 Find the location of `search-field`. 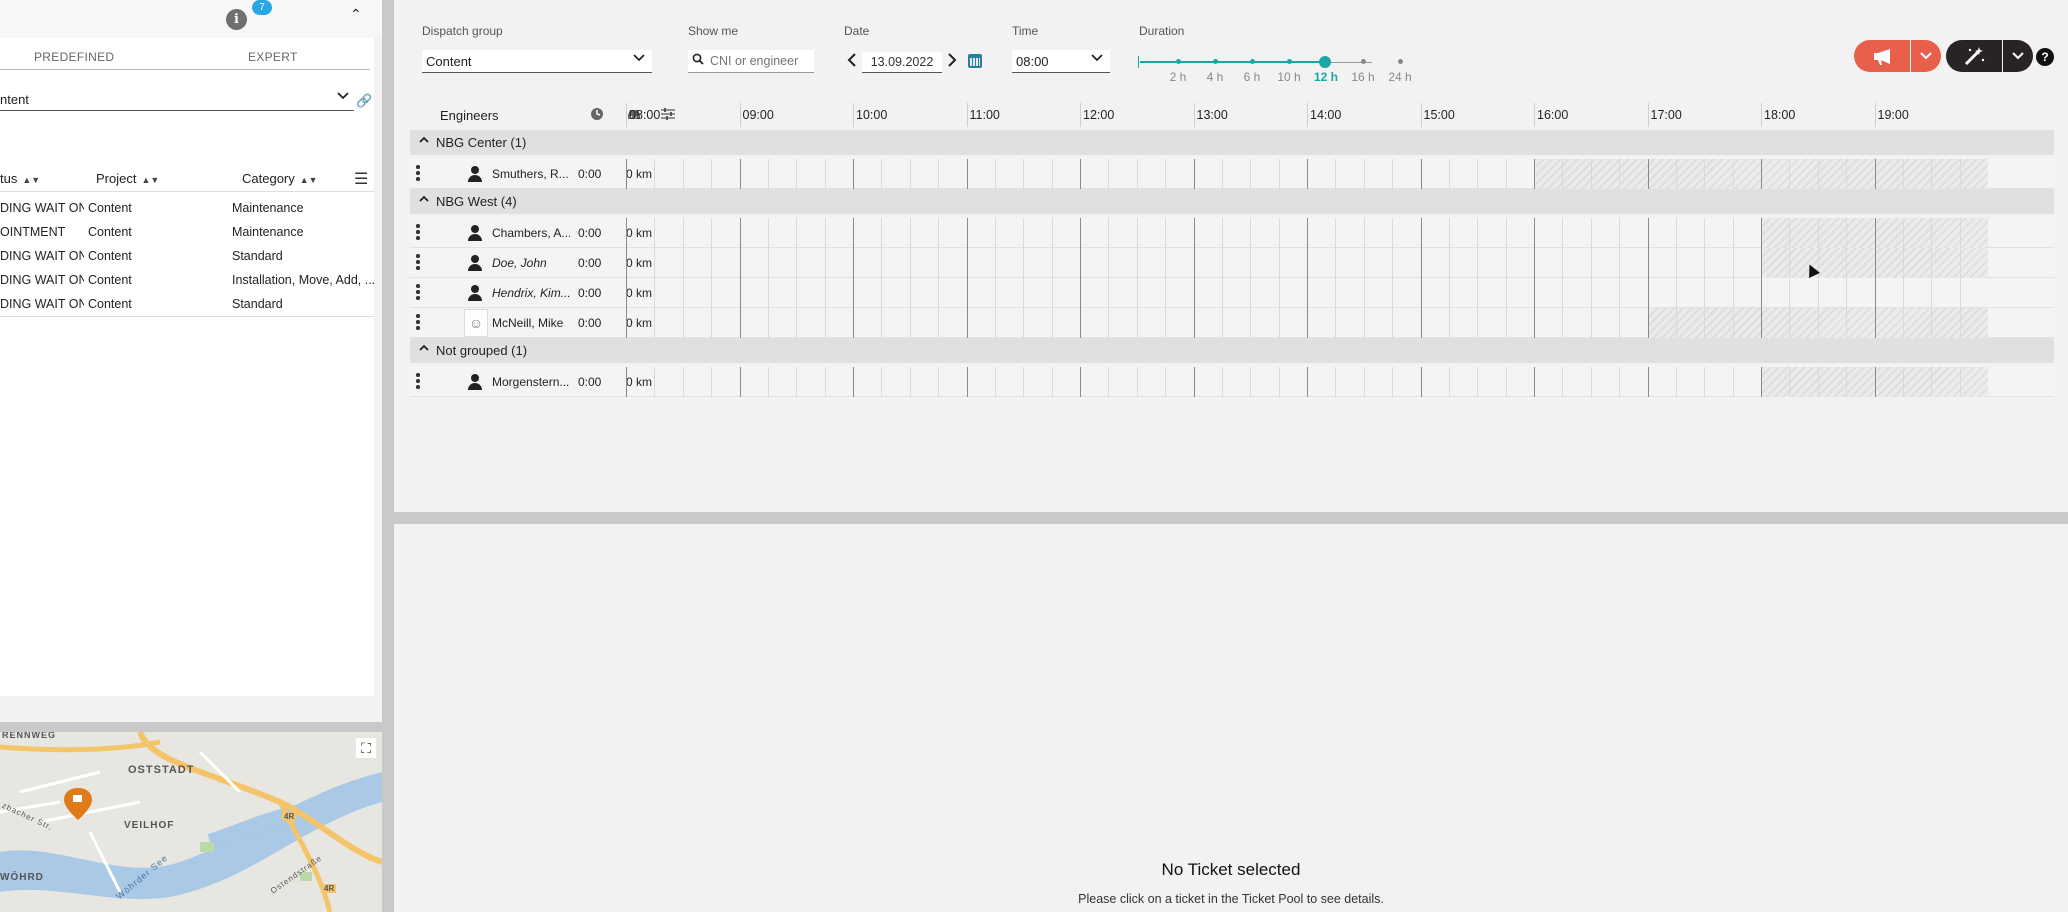

search-field is located at coordinates (751, 61).